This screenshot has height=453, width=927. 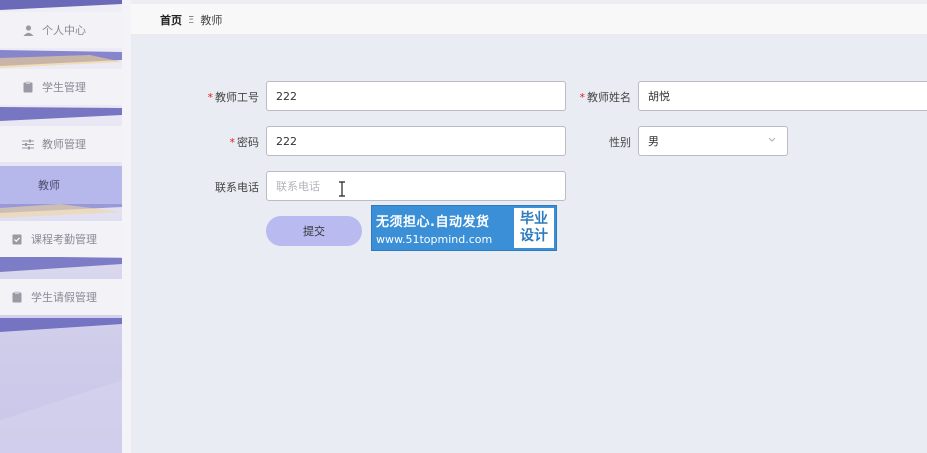 I want to click on user-icon, so click(x=28, y=30).